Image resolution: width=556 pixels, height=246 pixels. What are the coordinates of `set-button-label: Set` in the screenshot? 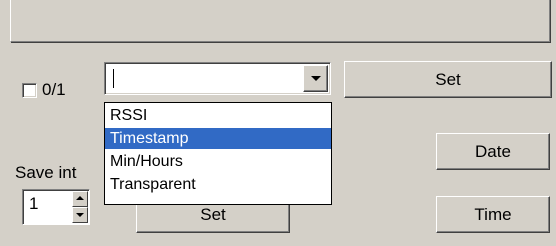 It's located at (448, 79).